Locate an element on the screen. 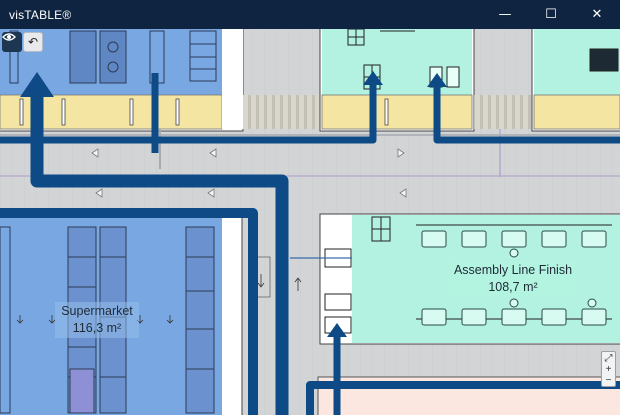 This screenshot has height=415, width=620. zoom-fit-button: ⤢ is located at coordinates (609, 358).